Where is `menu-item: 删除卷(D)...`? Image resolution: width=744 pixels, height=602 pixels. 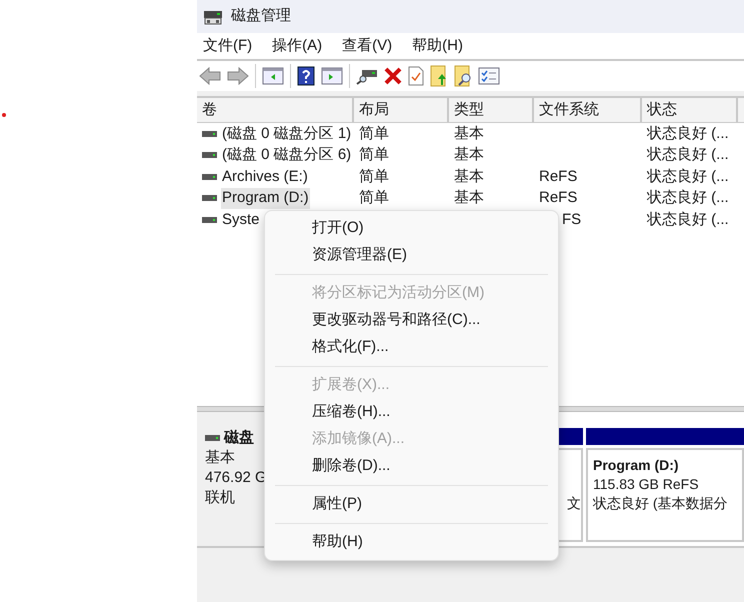
menu-item: 删除卷(D)... is located at coordinates (411, 466).